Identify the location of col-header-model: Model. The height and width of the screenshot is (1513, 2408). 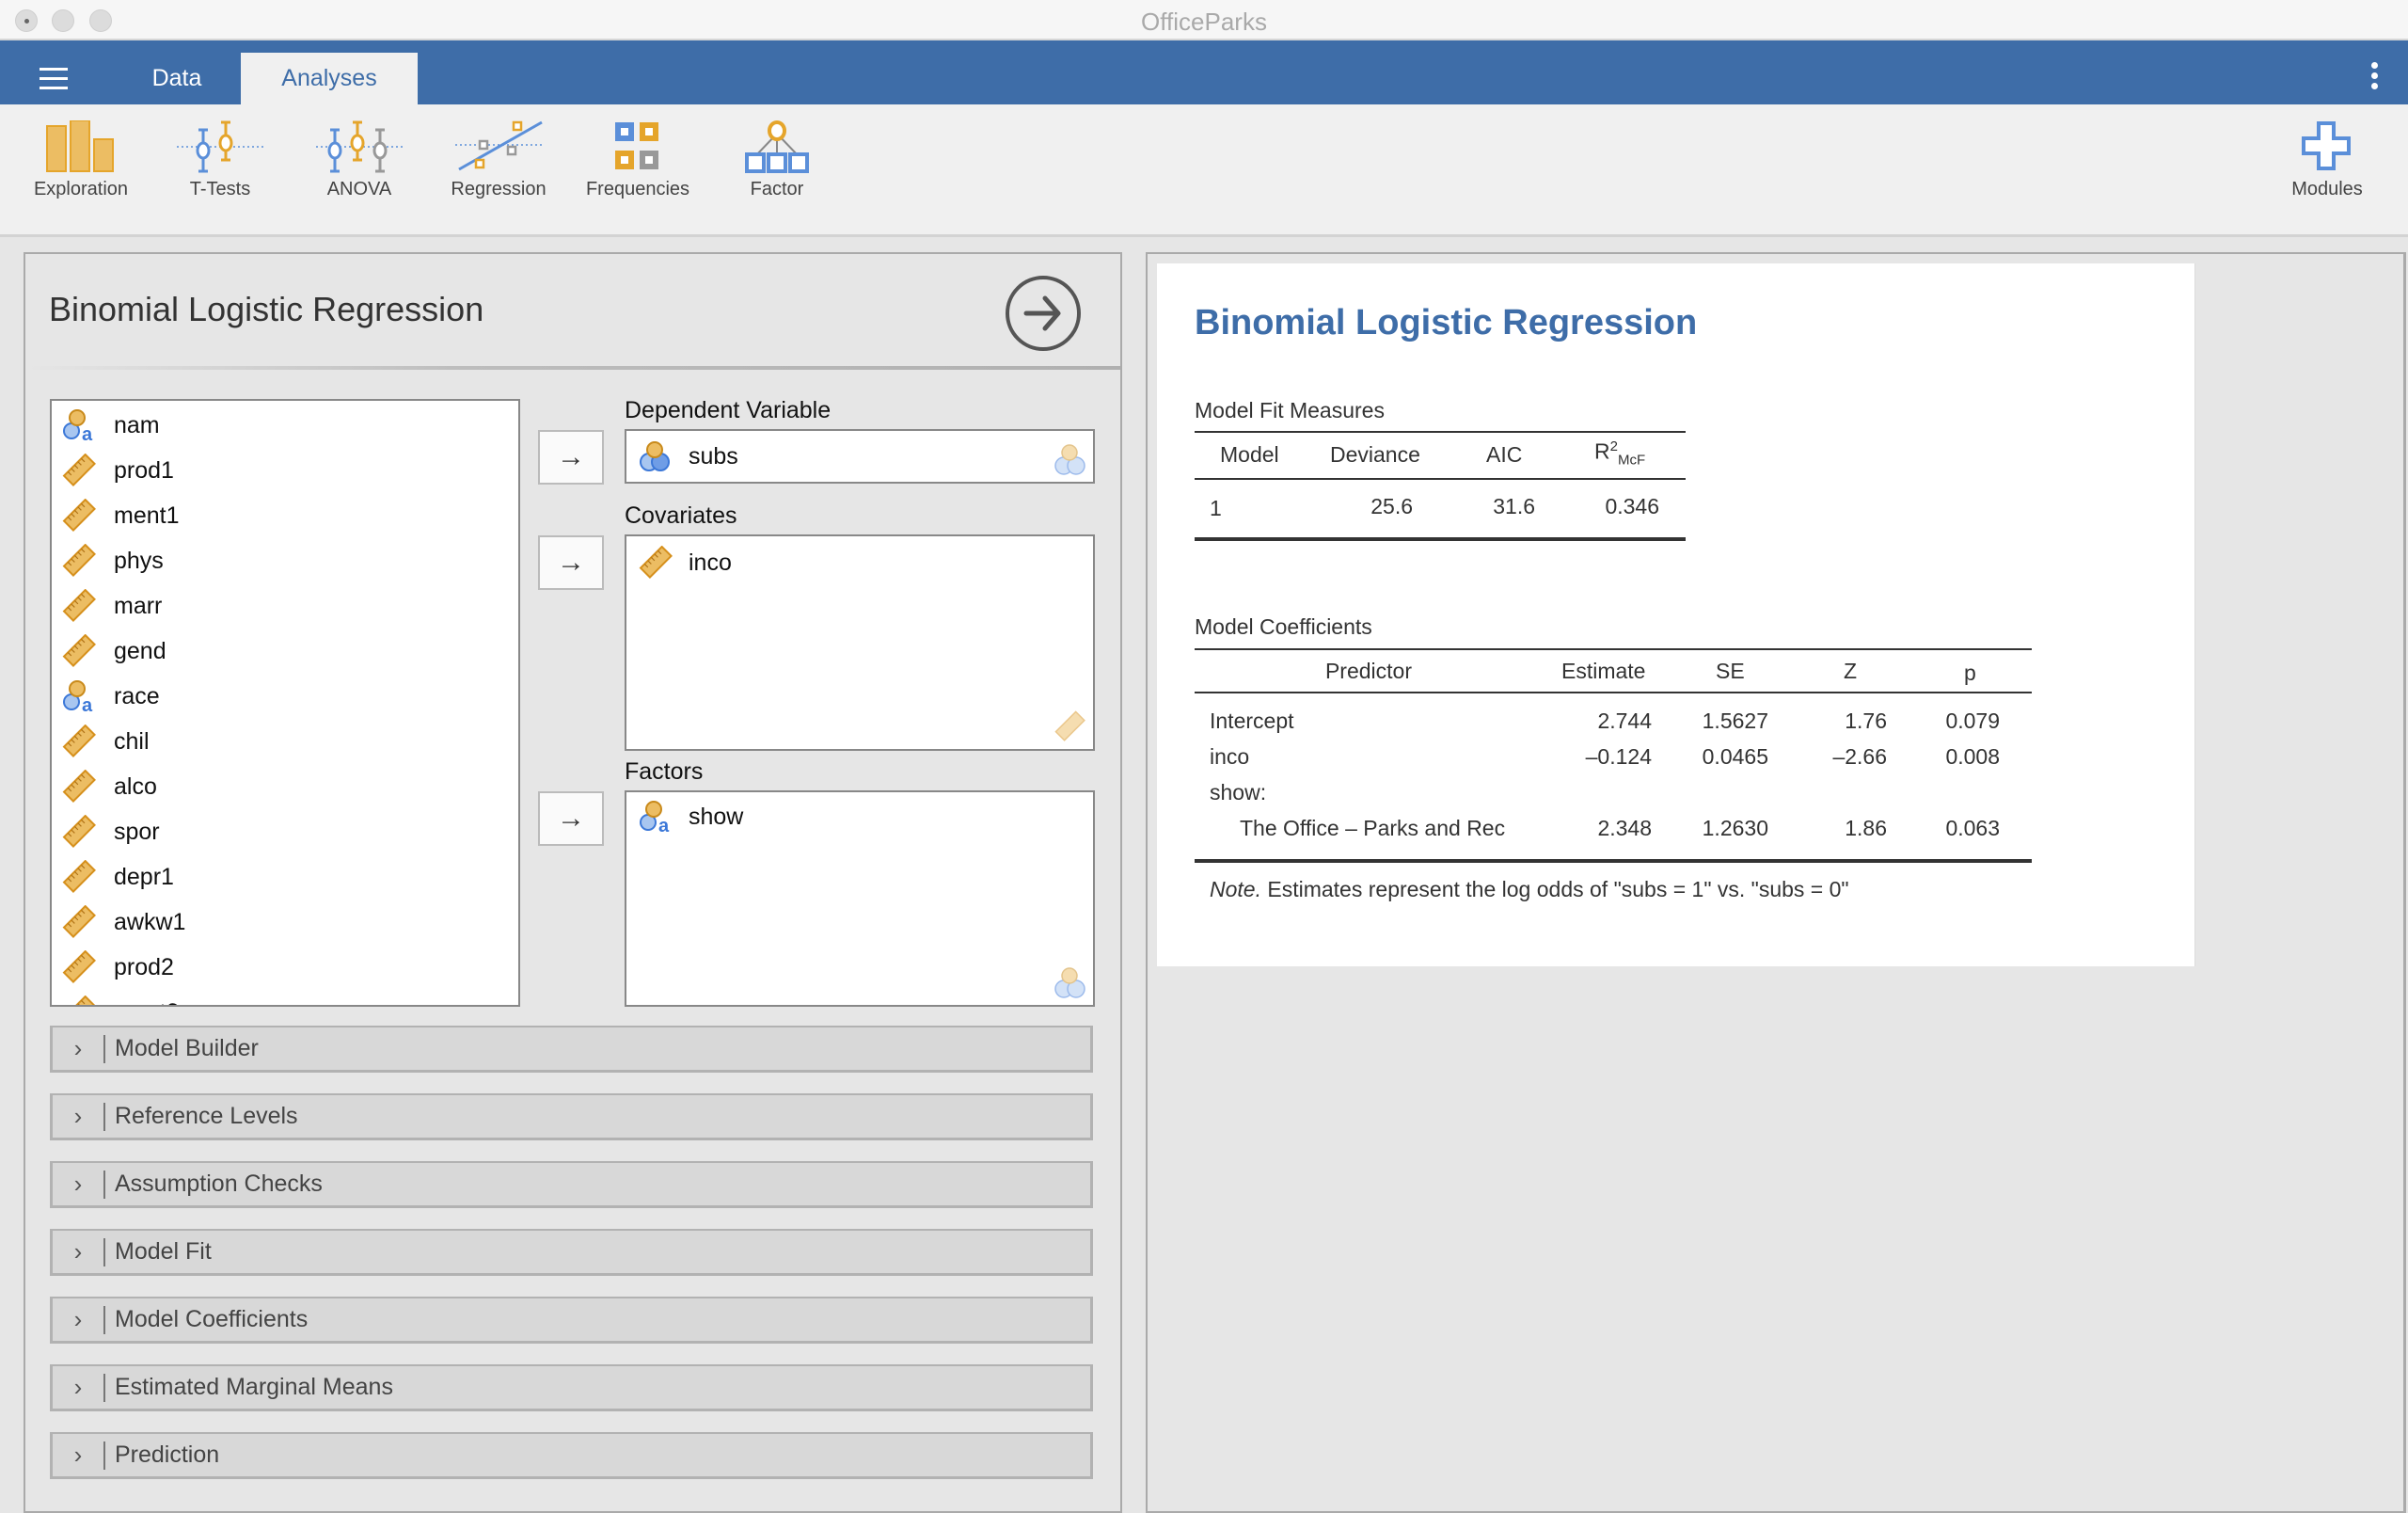
(1250, 454).